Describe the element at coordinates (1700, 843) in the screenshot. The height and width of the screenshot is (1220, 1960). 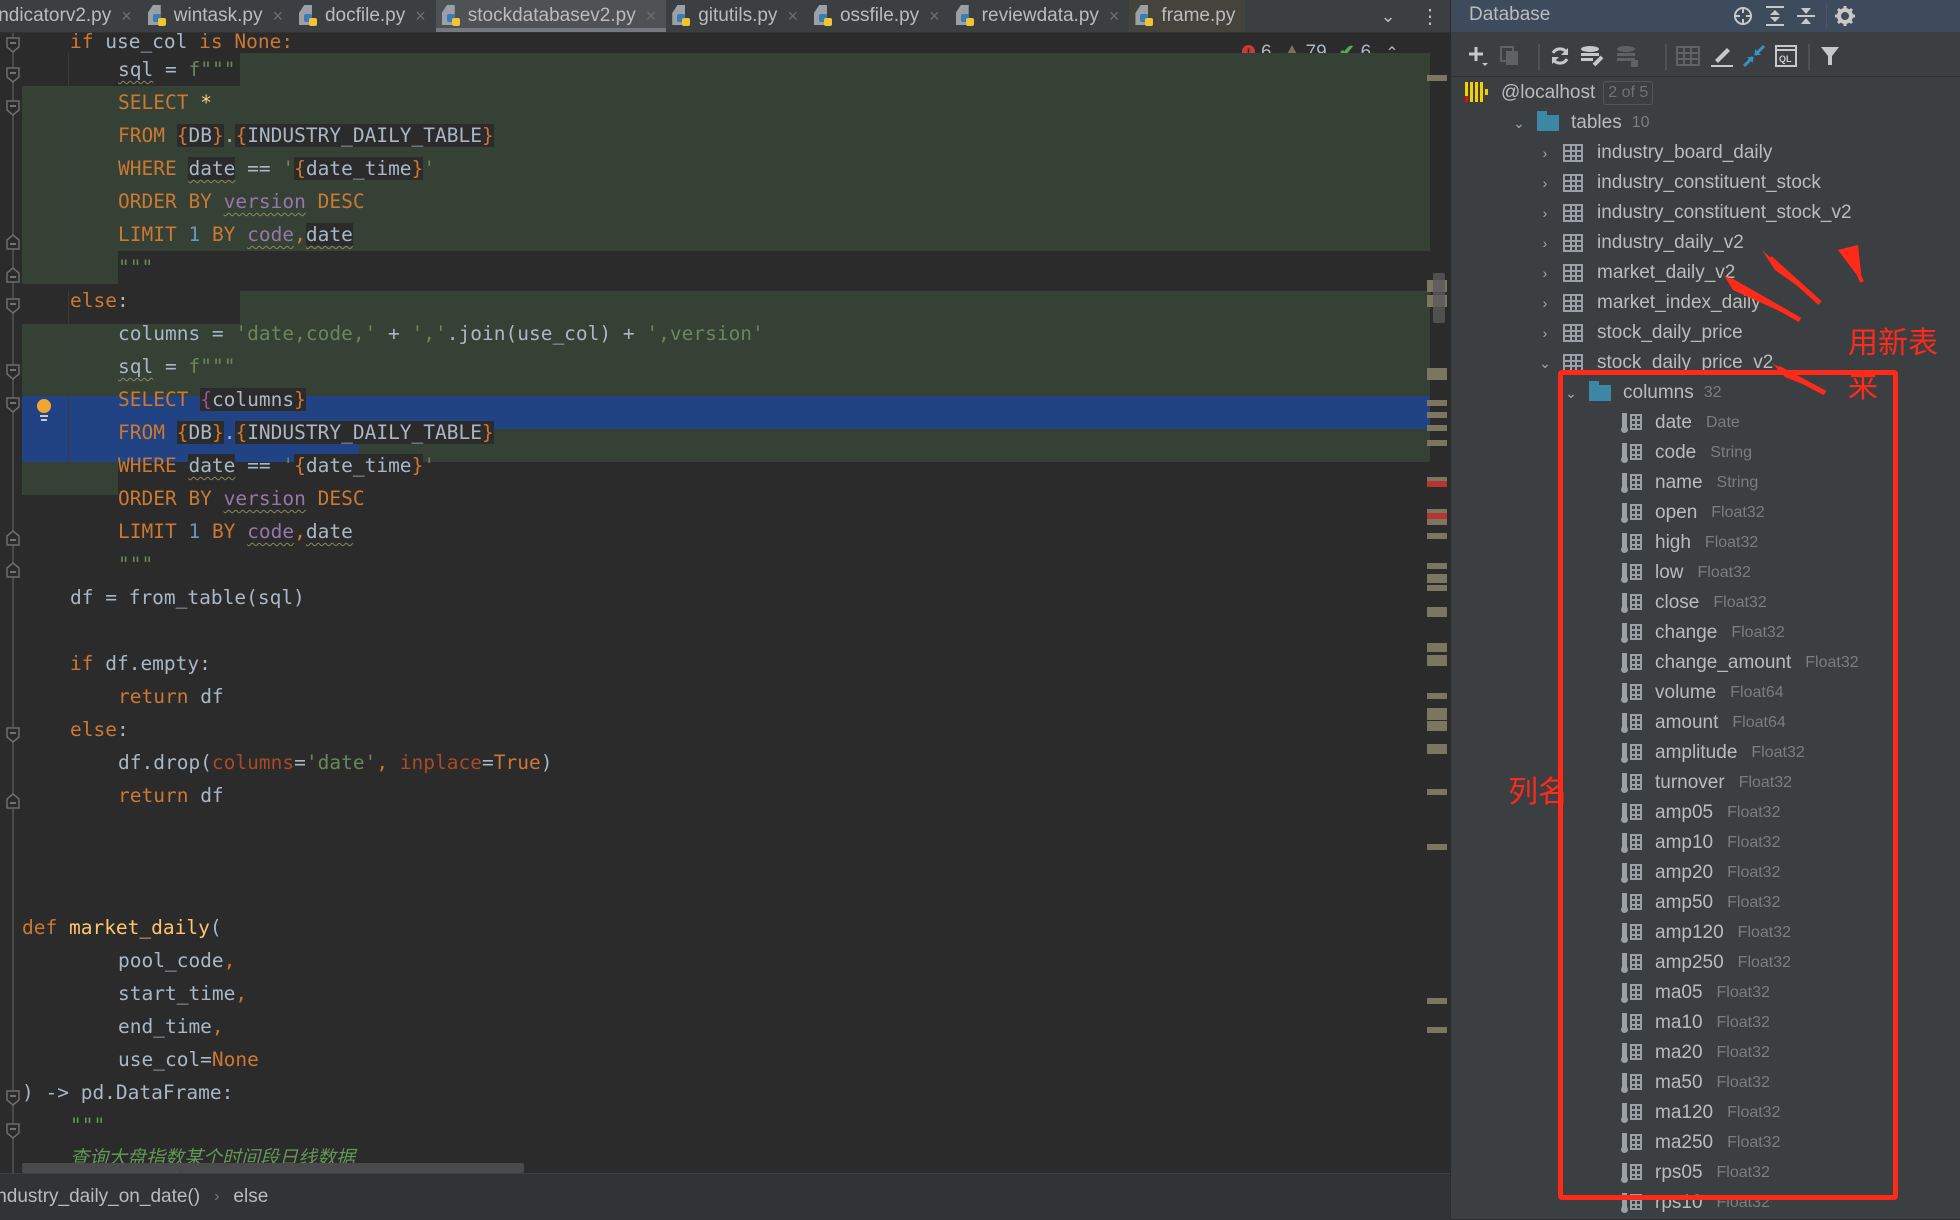
I see `tree-node-column: amp10 Float32` at that location.